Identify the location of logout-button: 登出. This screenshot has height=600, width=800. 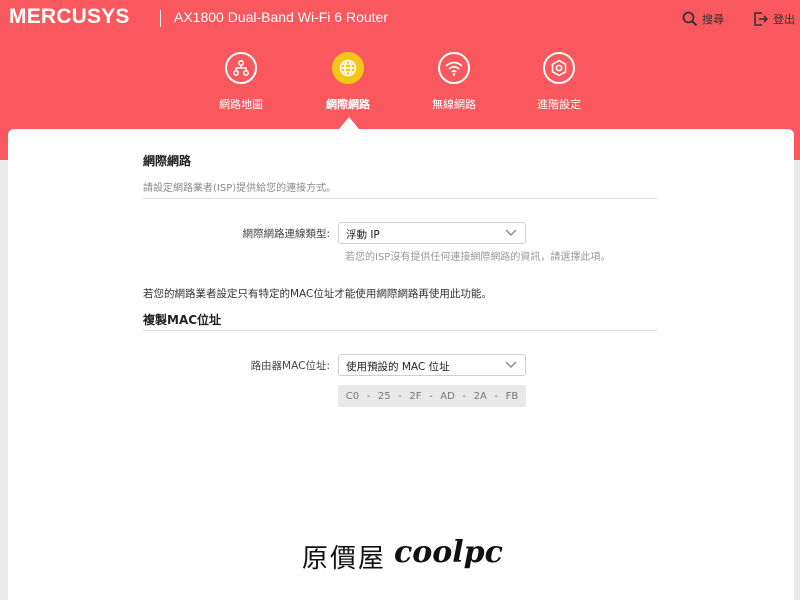
(774, 19).